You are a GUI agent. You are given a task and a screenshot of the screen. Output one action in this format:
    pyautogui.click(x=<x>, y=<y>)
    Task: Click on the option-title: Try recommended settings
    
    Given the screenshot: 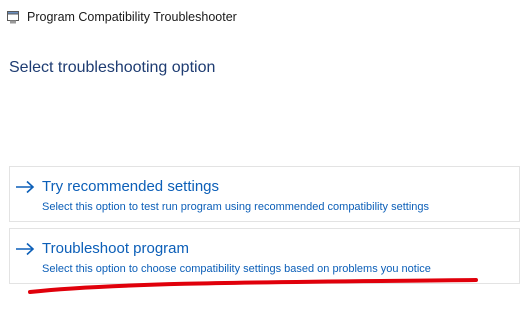 What is the action you would take?
    pyautogui.click(x=131, y=186)
    